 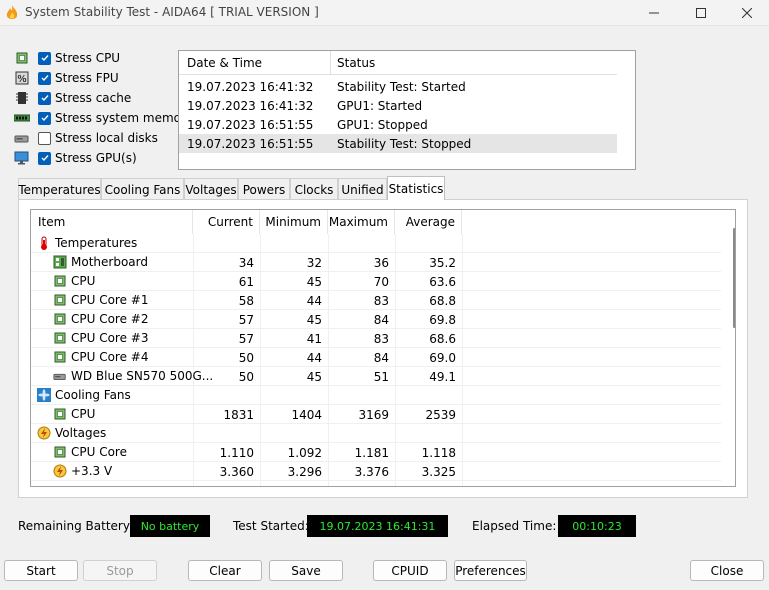 I want to click on status-log-row: 19.07.2023 16:51:55 GPU1: Stopped, so click(x=398, y=124).